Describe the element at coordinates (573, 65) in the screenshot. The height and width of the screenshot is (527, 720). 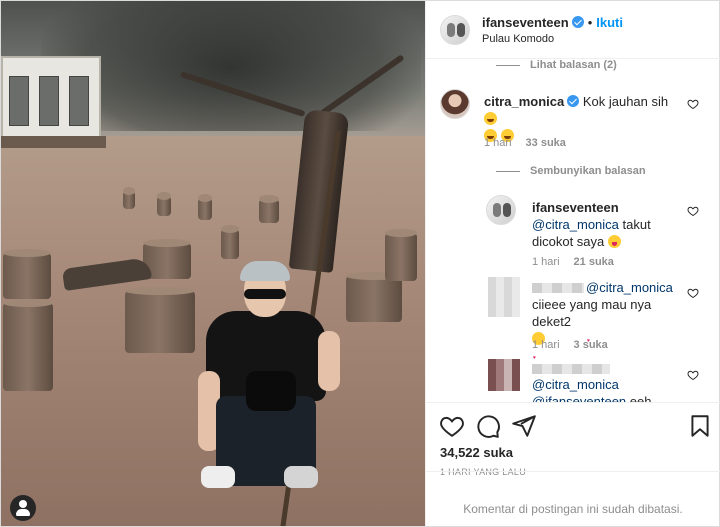
I see `view-replies-label: Lihat balasan (2)` at that location.